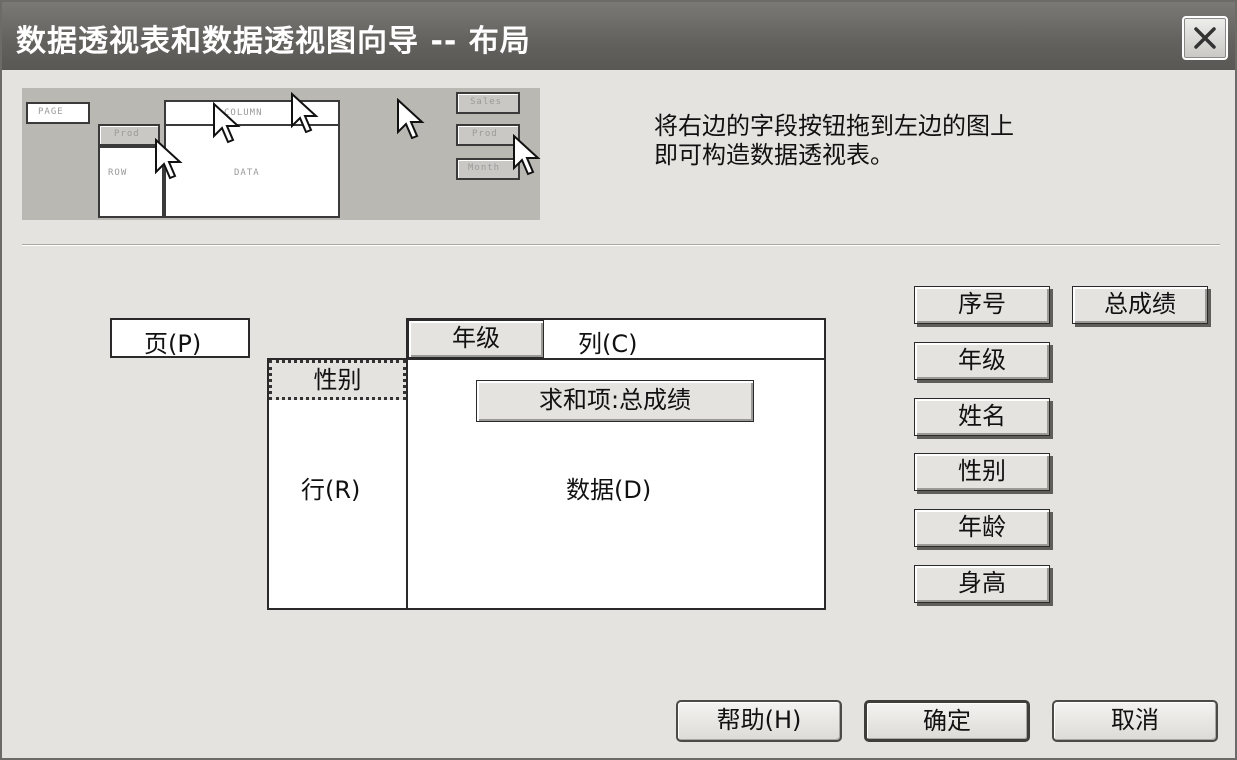 The image size is (1237, 760). Describe the element at coordinates (118, 173) in the screenshot. I see `preview-row-label: ROW` at that location.